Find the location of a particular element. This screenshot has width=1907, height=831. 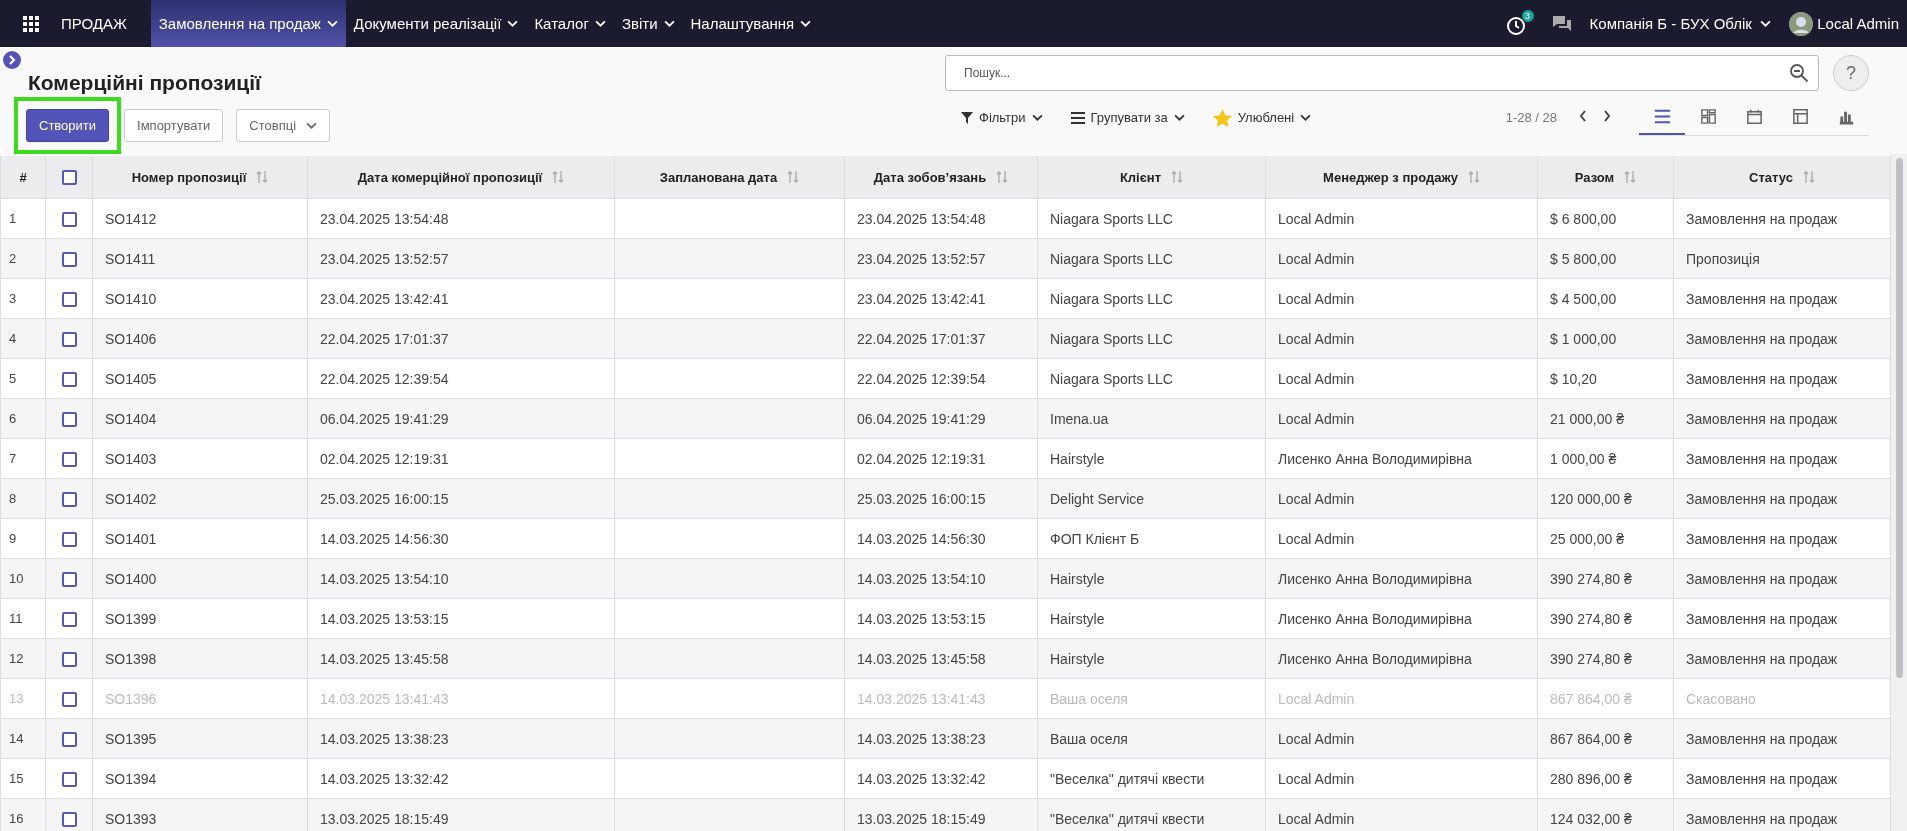

table-cell: Скасовано is located at coordinates (1782, 698).